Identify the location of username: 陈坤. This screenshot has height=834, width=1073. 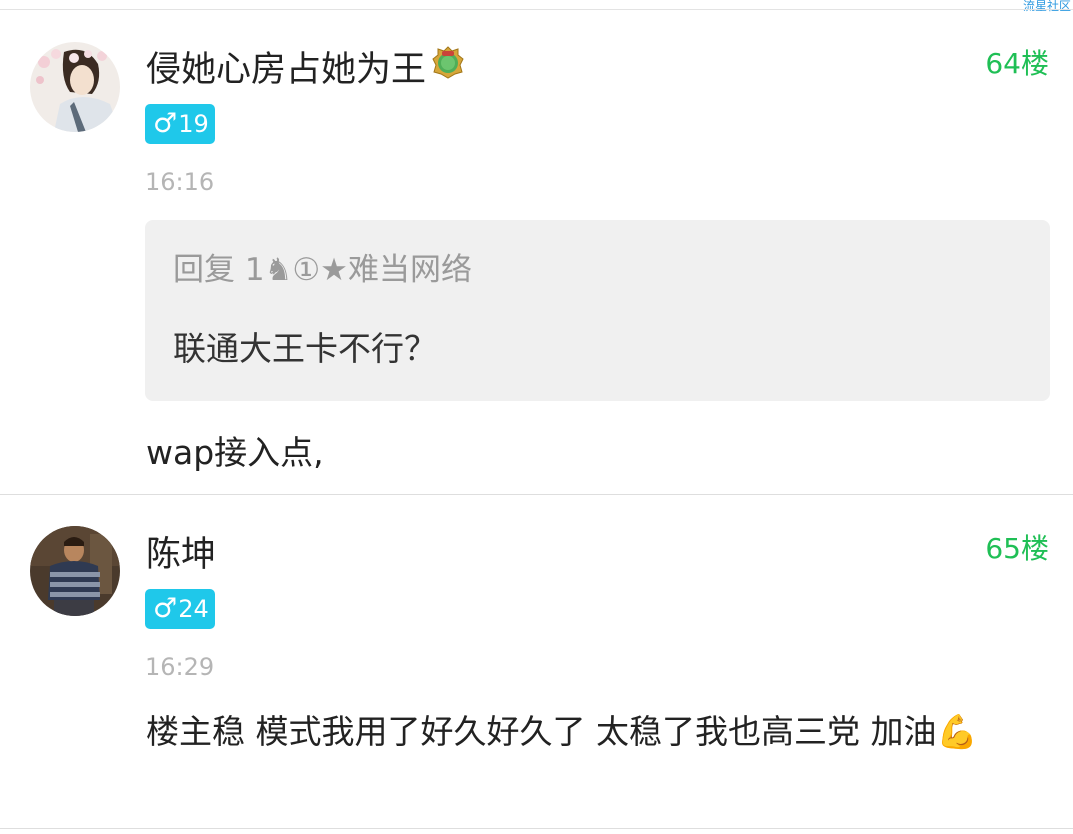
(181, 555).